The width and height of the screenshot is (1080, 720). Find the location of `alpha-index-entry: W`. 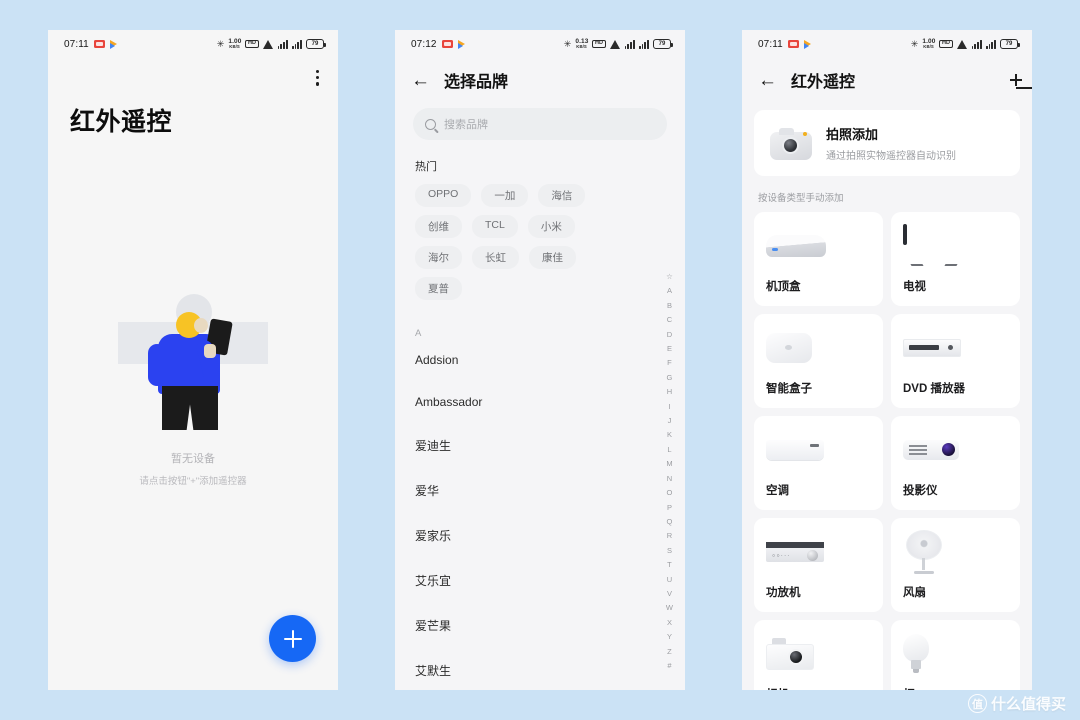

alpha-index-entry: W is located at coordinates (669, 608).